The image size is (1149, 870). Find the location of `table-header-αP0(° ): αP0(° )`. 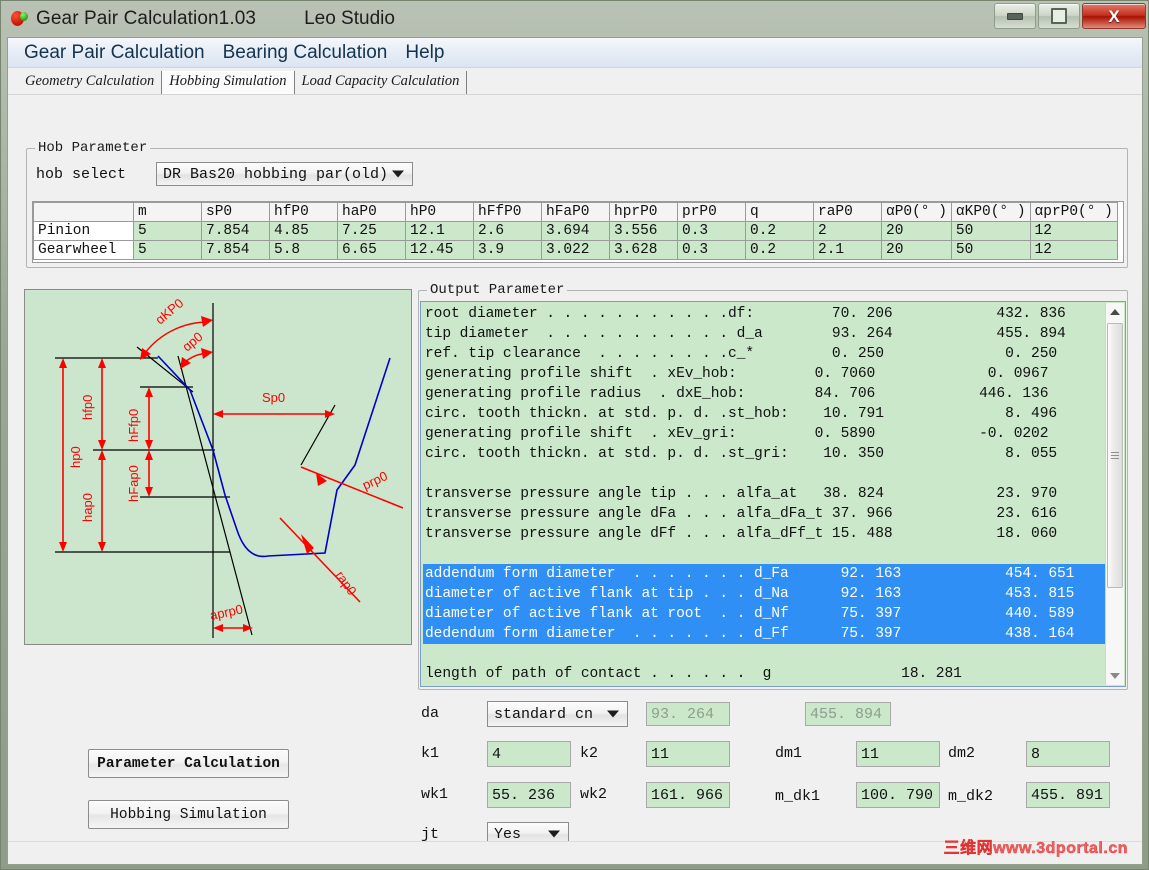

table-header-αP0(° ): αP0(° ) is located at coordinates (916, 212).